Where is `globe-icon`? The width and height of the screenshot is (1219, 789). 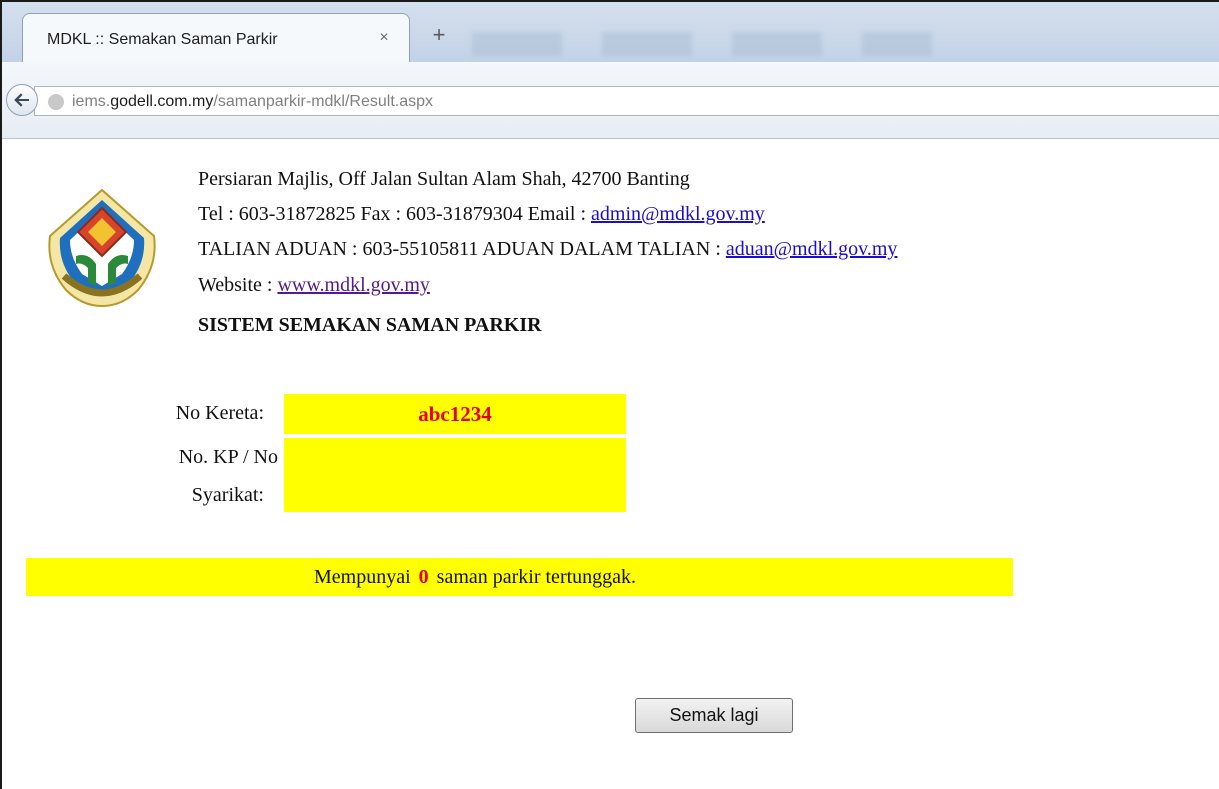
globe-icon is located at coordinates (56, 102).